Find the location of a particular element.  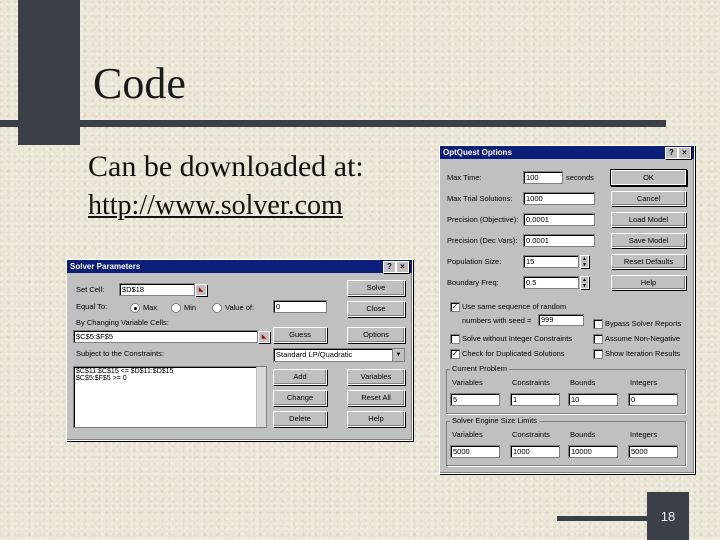

assume-non-negative-checkbox is located at coordinates (598, 339).